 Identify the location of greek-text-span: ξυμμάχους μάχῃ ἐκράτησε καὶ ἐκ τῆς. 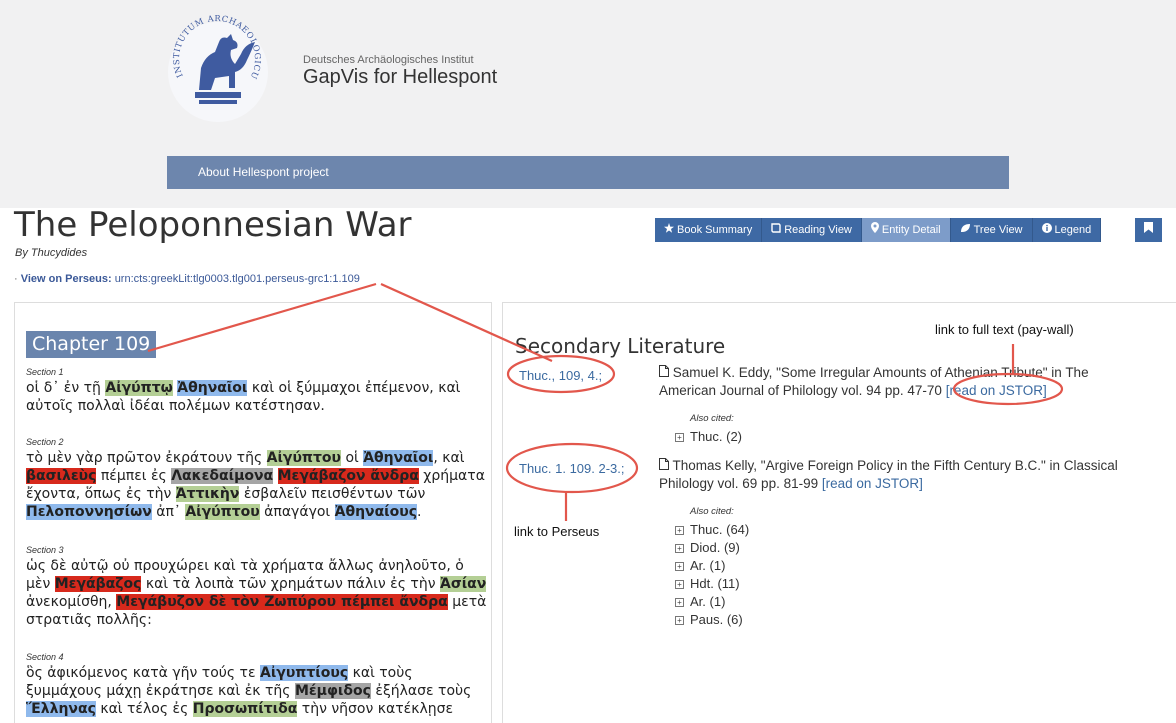
(160, 691).